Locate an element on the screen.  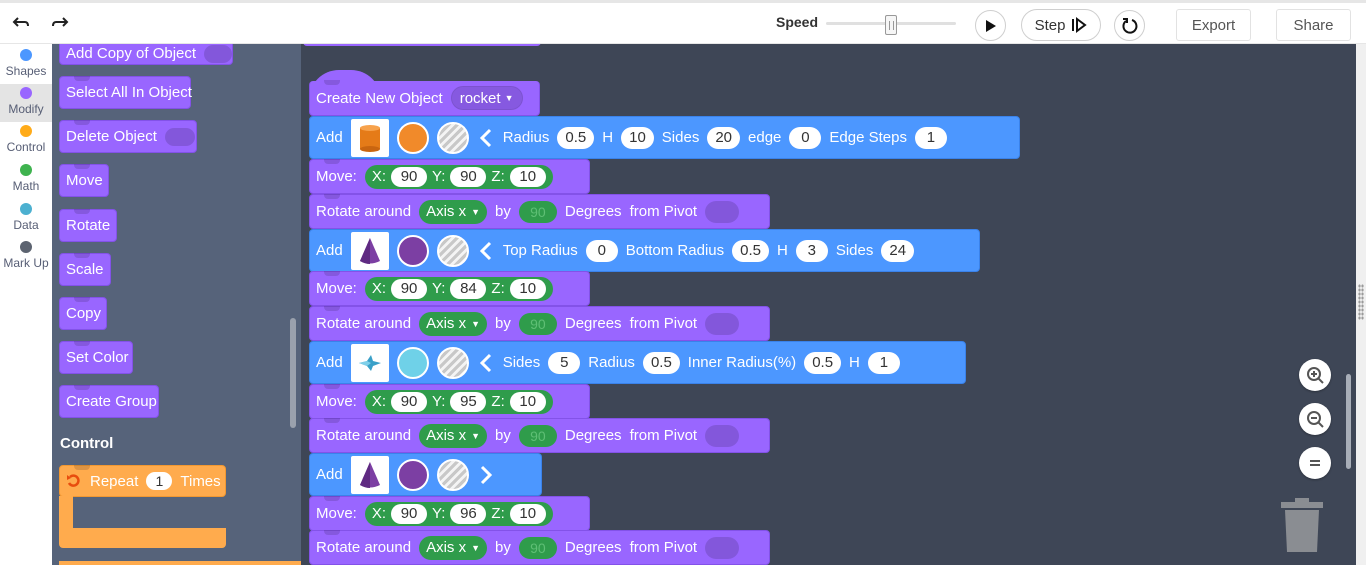
category-control: Control is located at coordinates (26, 141).